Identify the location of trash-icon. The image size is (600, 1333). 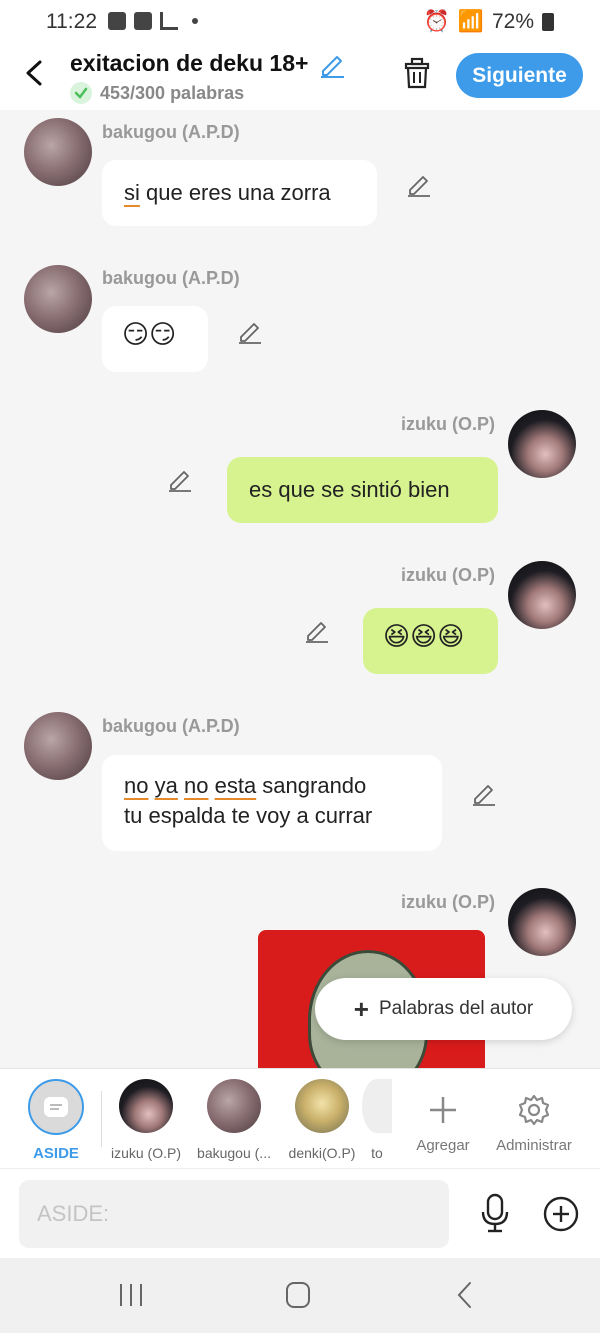
(417, 73).